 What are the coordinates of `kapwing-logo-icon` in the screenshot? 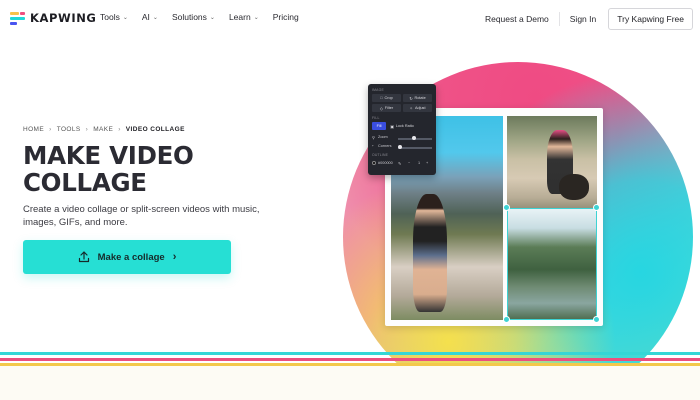 It's located at (17, 18).